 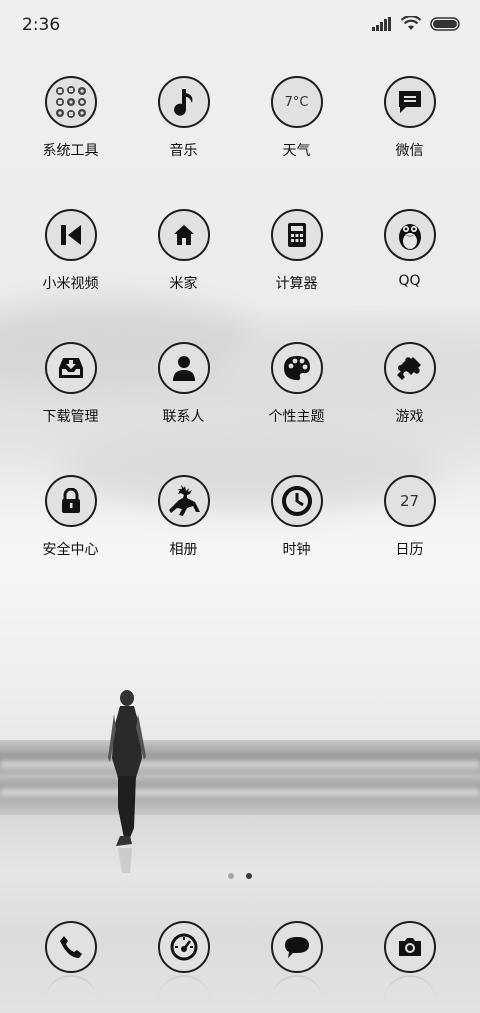 I want to click on app-mi-video: 小米视频, so click(x=70, y=251).